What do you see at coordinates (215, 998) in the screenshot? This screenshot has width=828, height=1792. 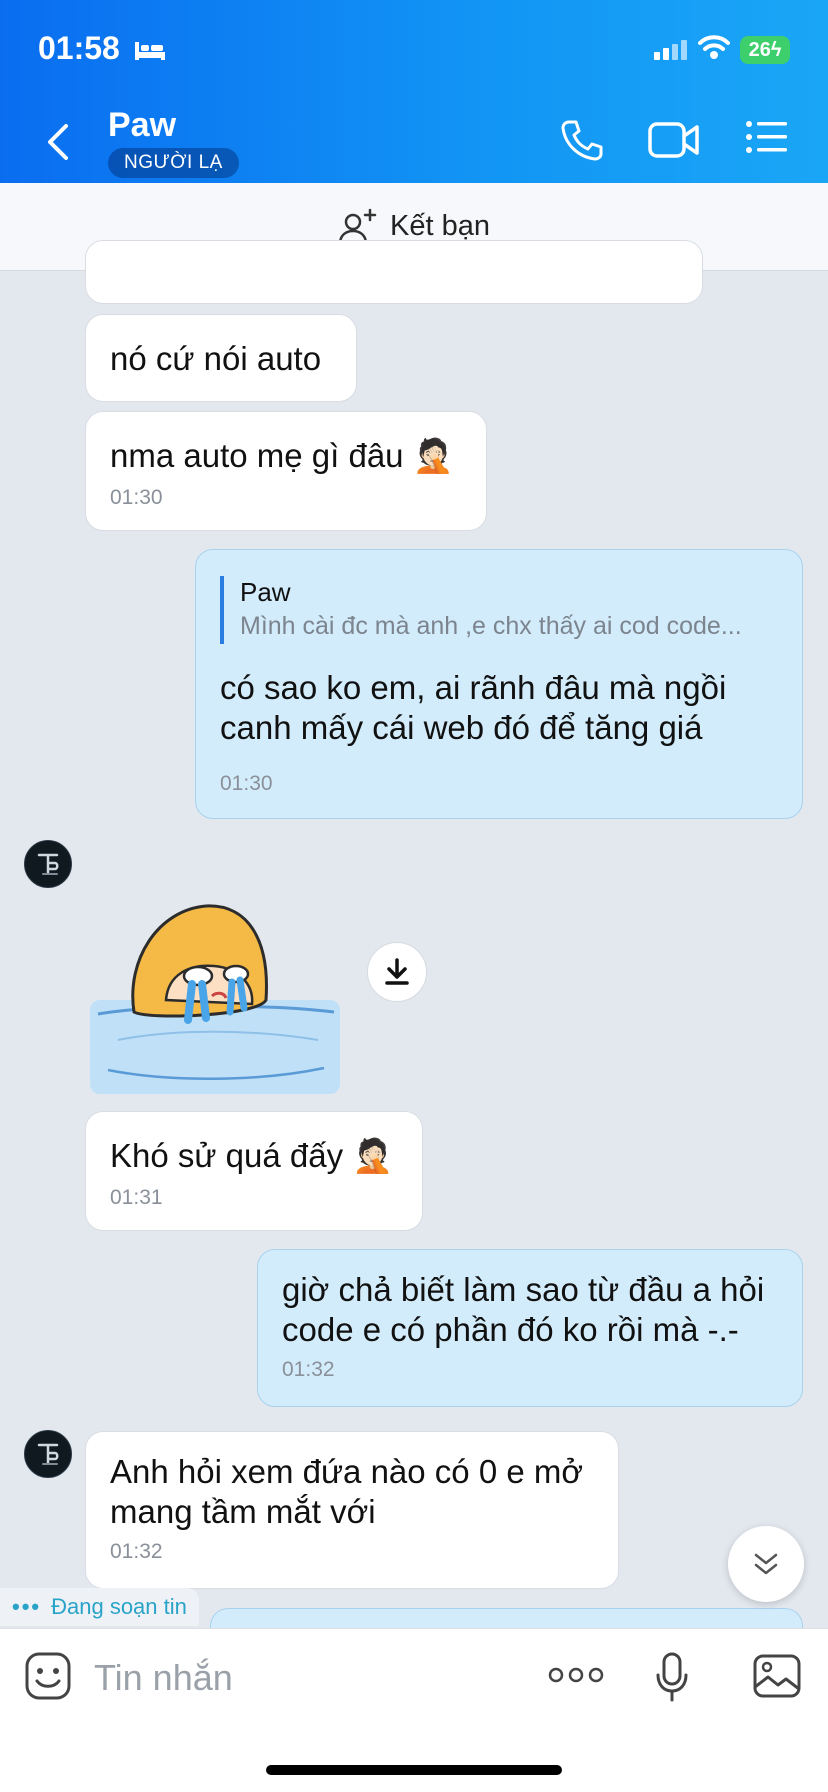 I see `sticker-image` at bounding box center [215, 998].